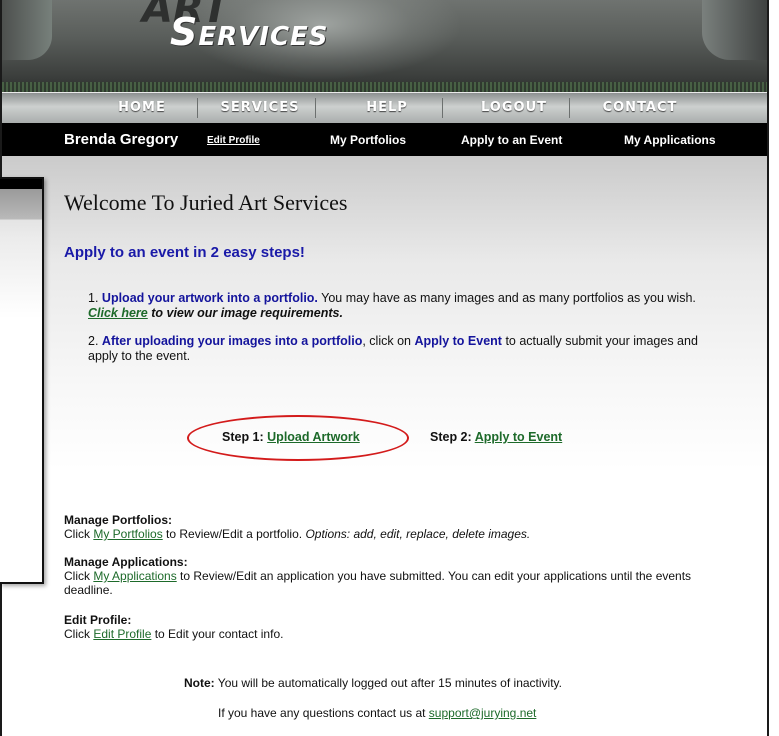  Describe the element at coordinates (127, 534) in the screenshot. I see `my-portfolios-inline-link: My Portfolios` at that location.